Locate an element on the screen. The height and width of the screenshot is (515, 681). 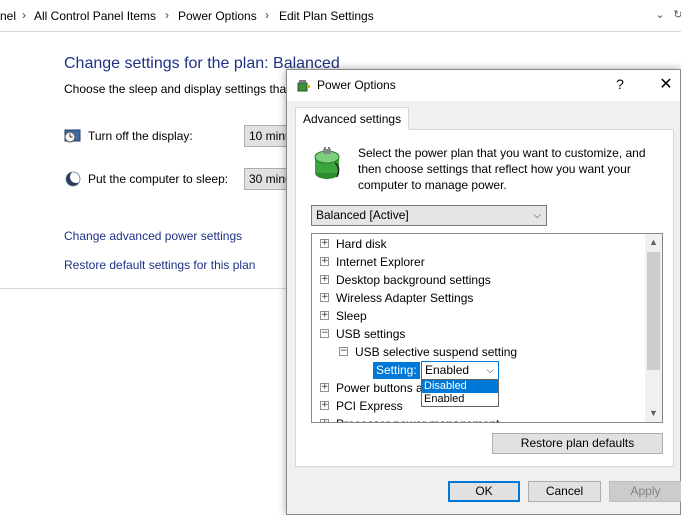
dropdown-option-enabled: Enabled is located at coordinates (460, 399).